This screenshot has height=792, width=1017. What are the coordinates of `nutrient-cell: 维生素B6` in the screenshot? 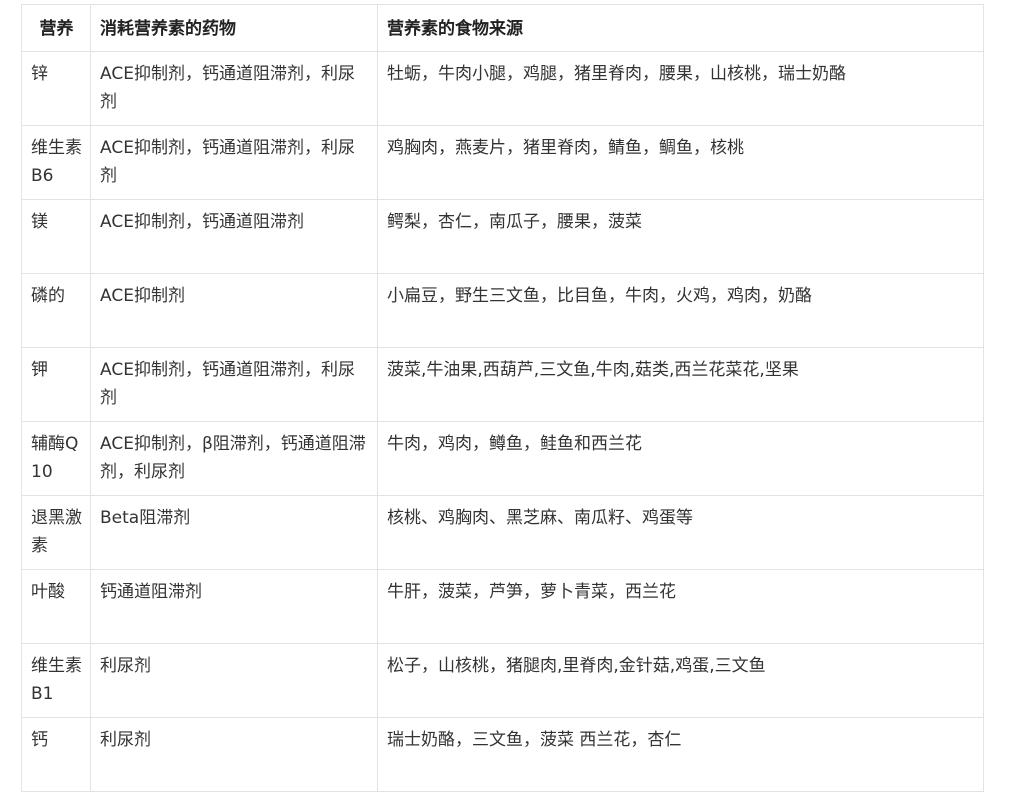 It's located at (56, 162).